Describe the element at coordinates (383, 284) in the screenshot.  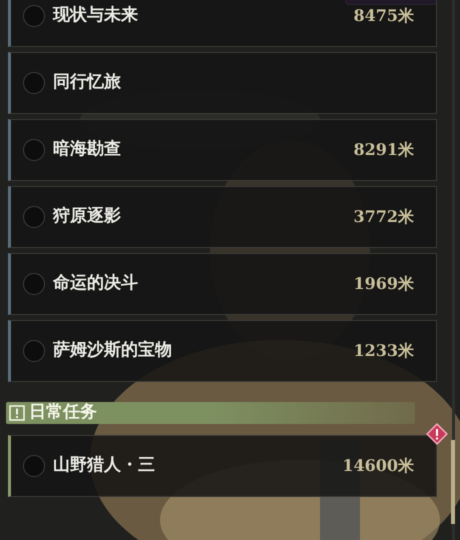
I see `quest-distance: 1969米` at that location.